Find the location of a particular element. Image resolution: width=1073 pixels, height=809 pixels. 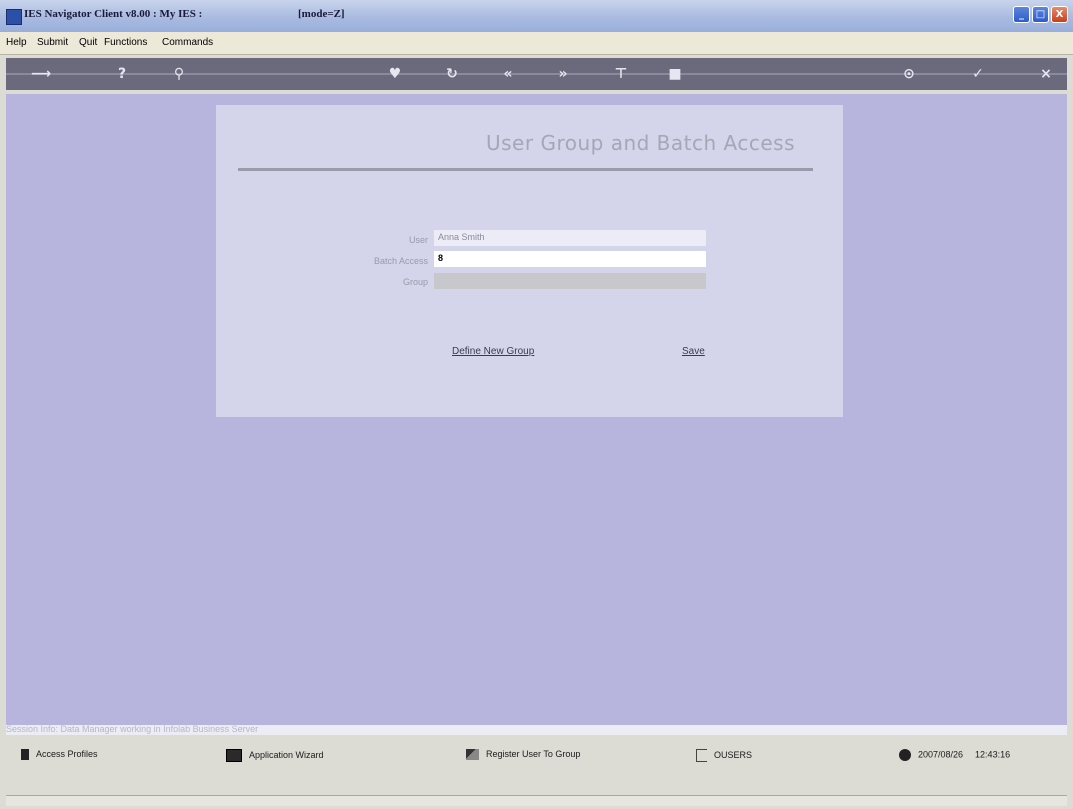

register-user-to-group-button: Register User To Group is located at coordinates (523, 755).